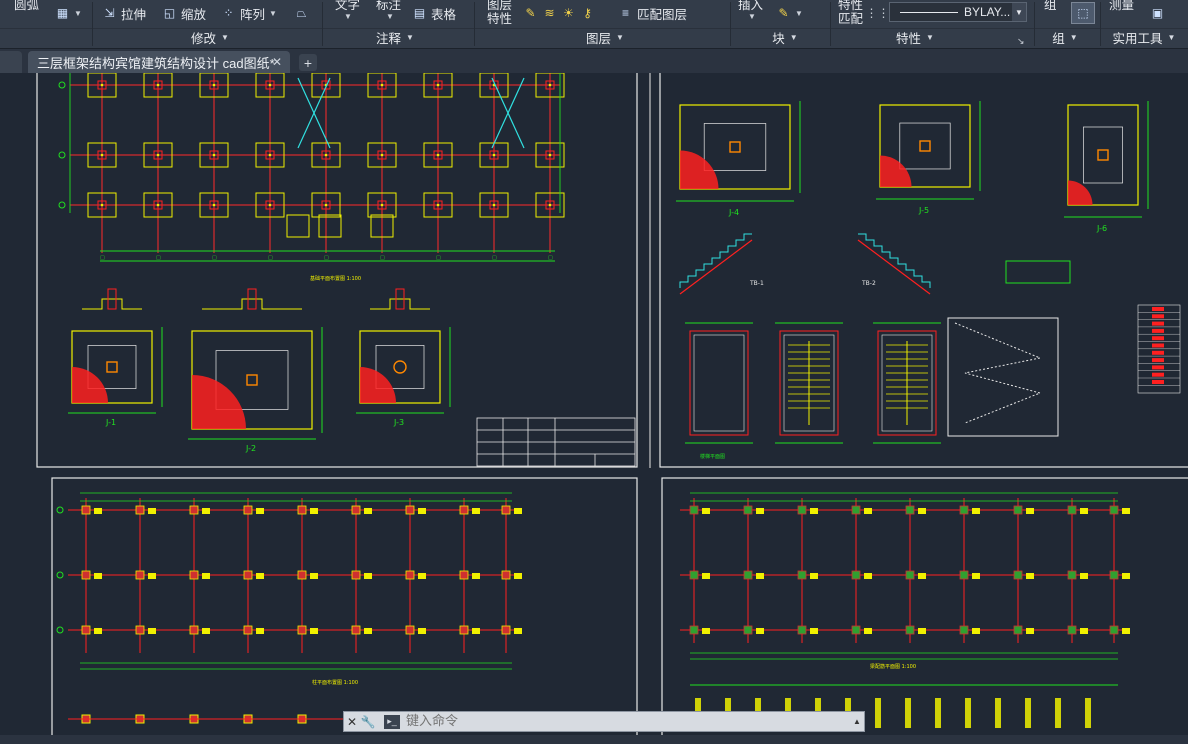 This screenshot has width=1188, height=744. I want to click on layer-freeze-icon: ☀, so click(568, 13).